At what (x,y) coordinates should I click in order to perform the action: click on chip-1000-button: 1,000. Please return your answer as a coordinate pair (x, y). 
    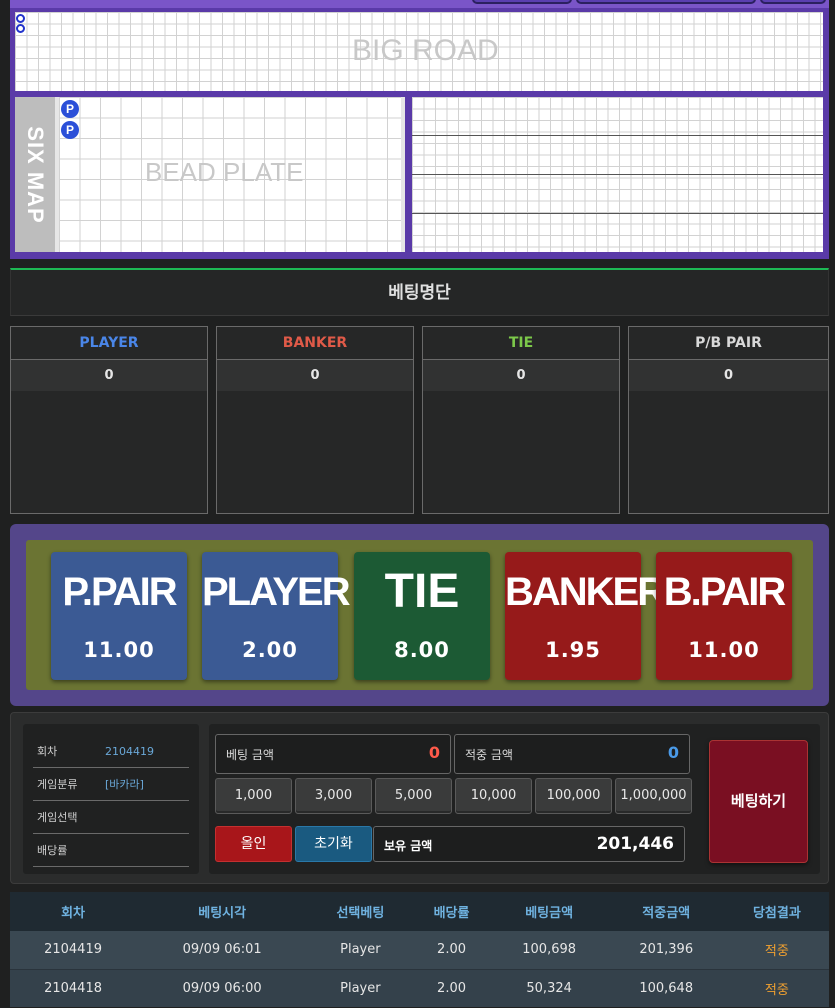
    Looking at the image, I should click on (253, 796).